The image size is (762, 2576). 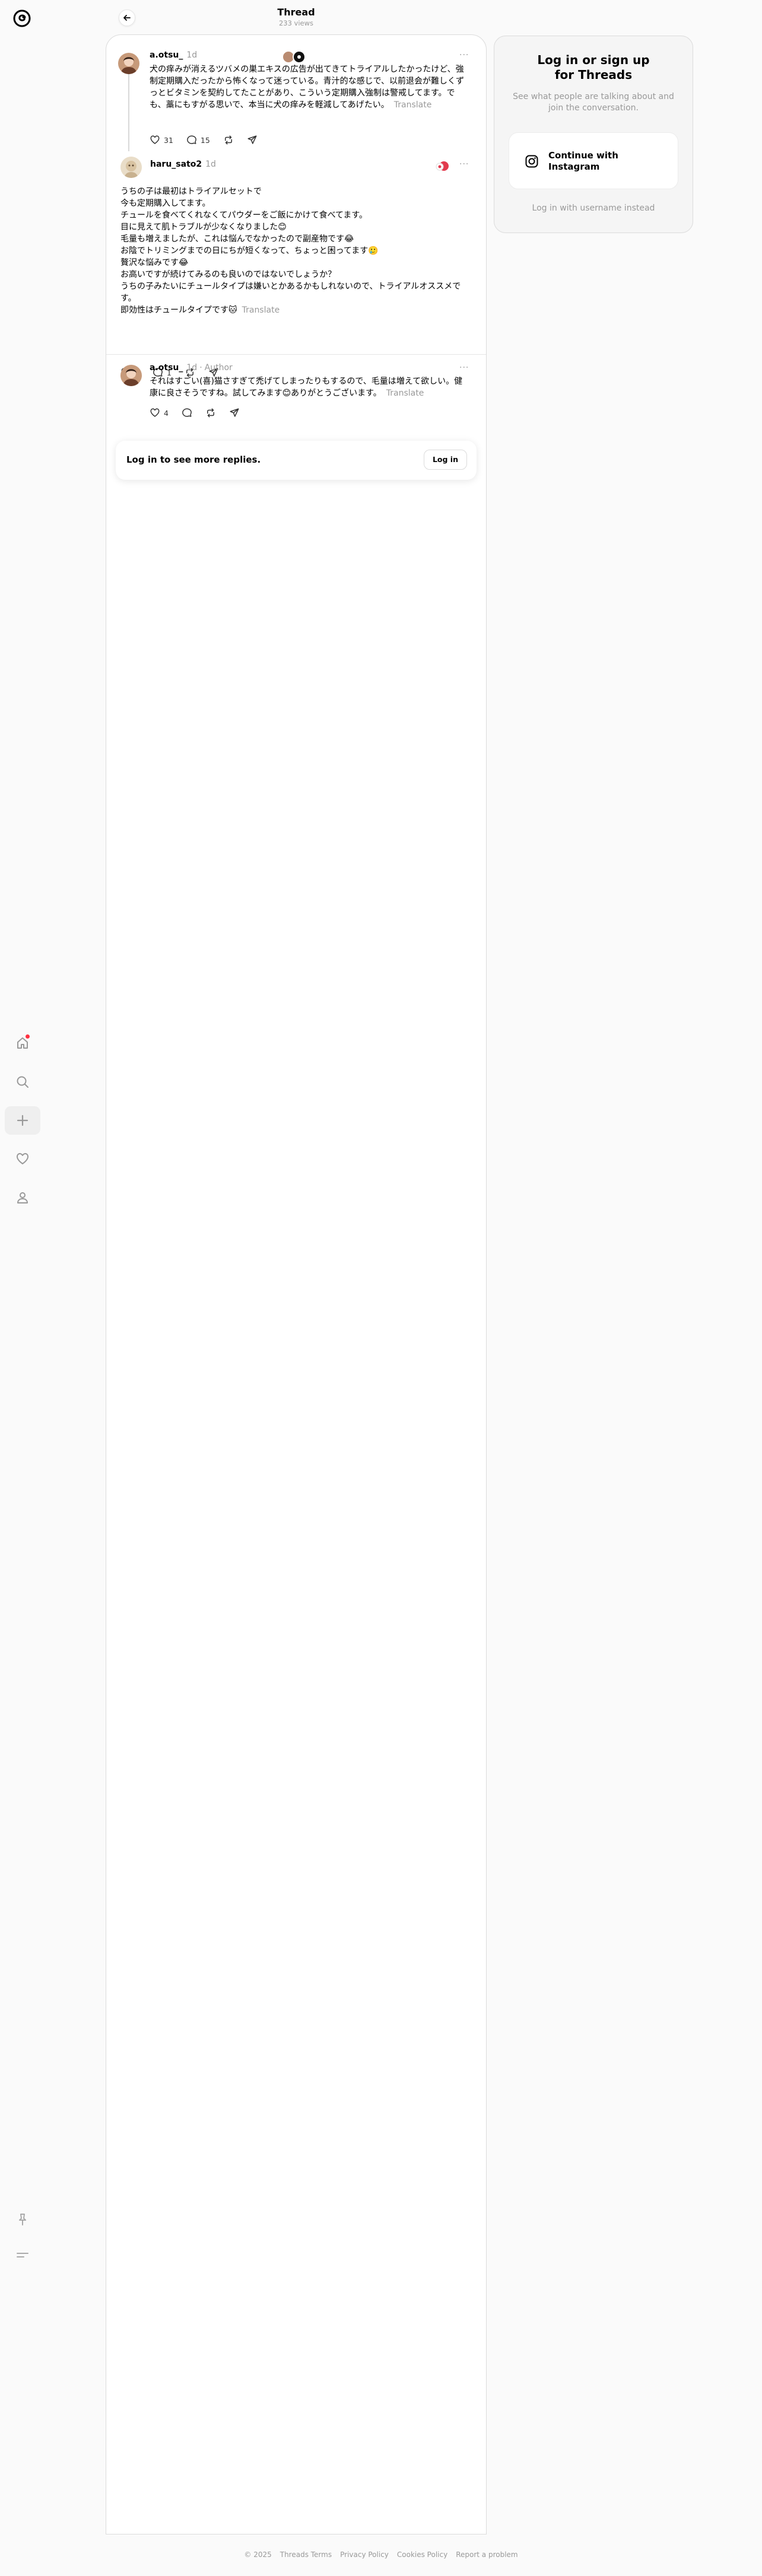 What do you see at coordinates (198, 140) in the screenshot?
I see `reply-button: 15` at bounding box center [198, 140].